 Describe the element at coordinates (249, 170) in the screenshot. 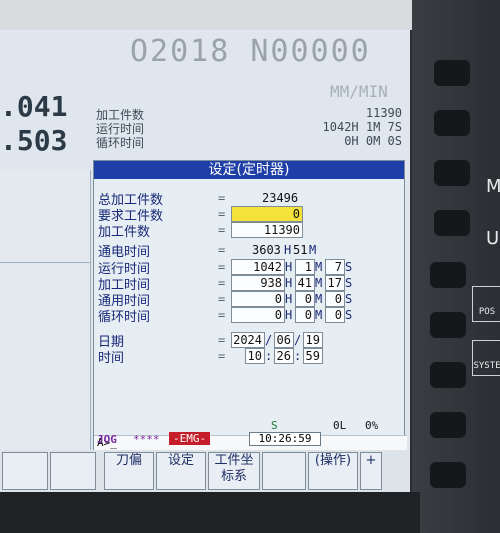

I see `dialog-title: 设定(定时器)` at that location.